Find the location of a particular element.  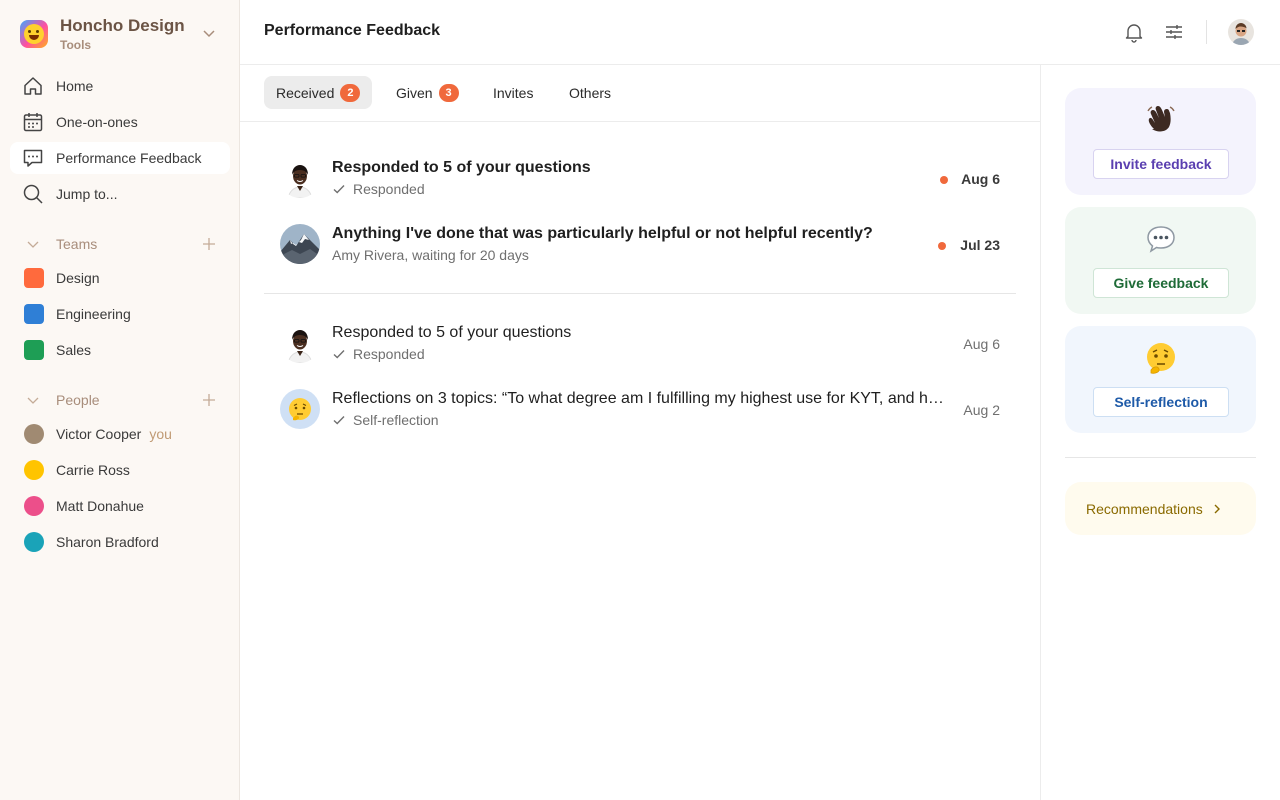

home-icon is located at coordinates (33, 86).